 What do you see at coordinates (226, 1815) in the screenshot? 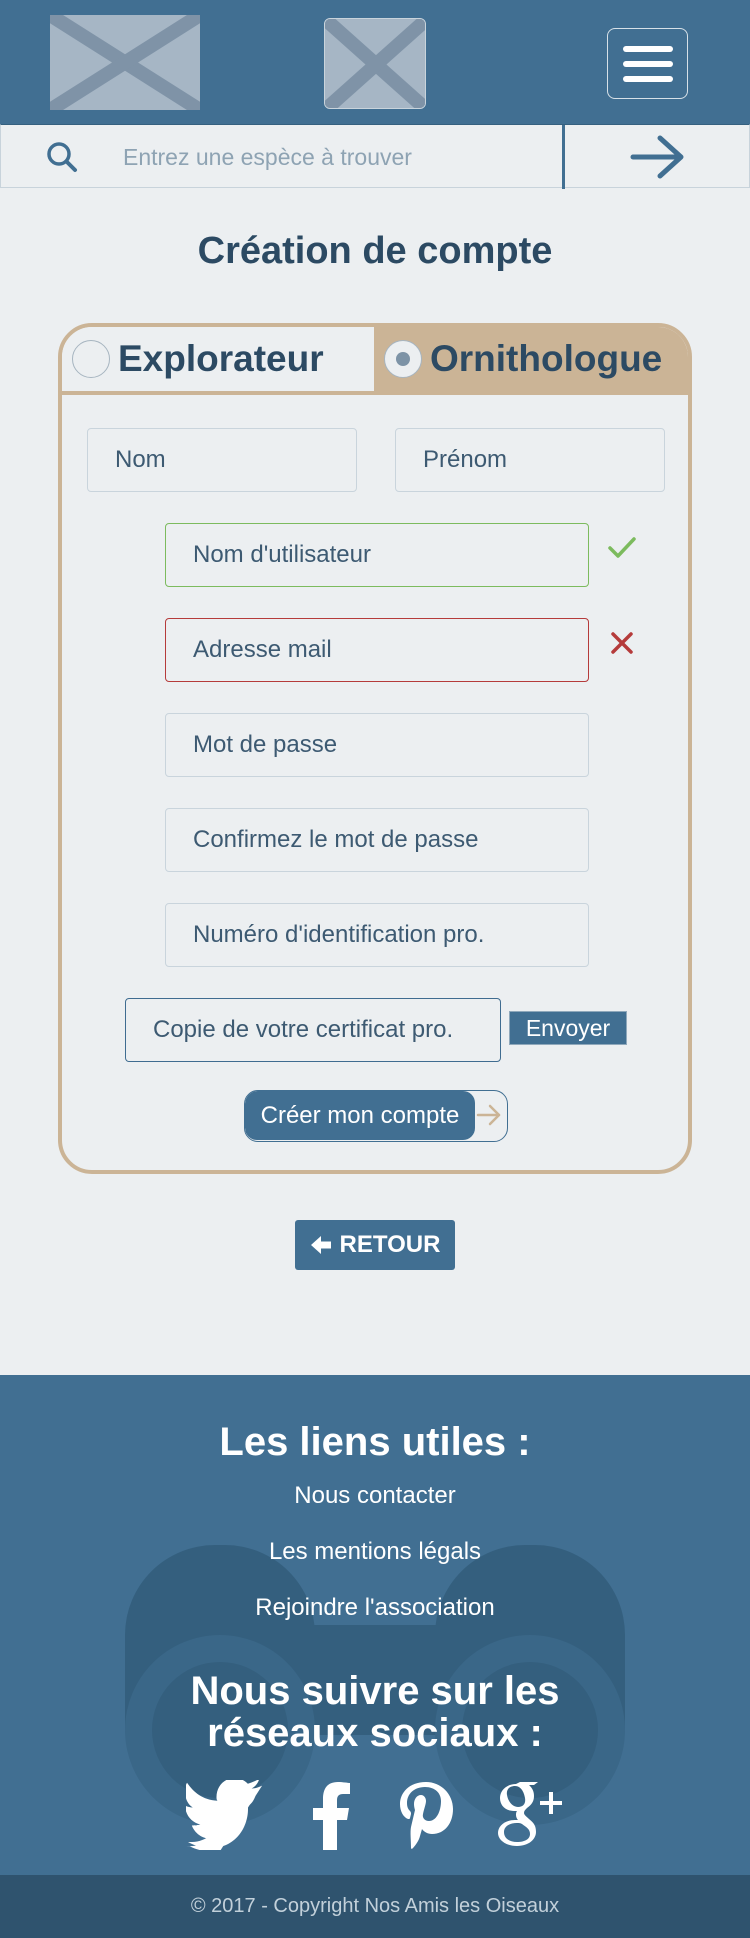
I see `twitter-icon` at bounding box center [226, 1815].